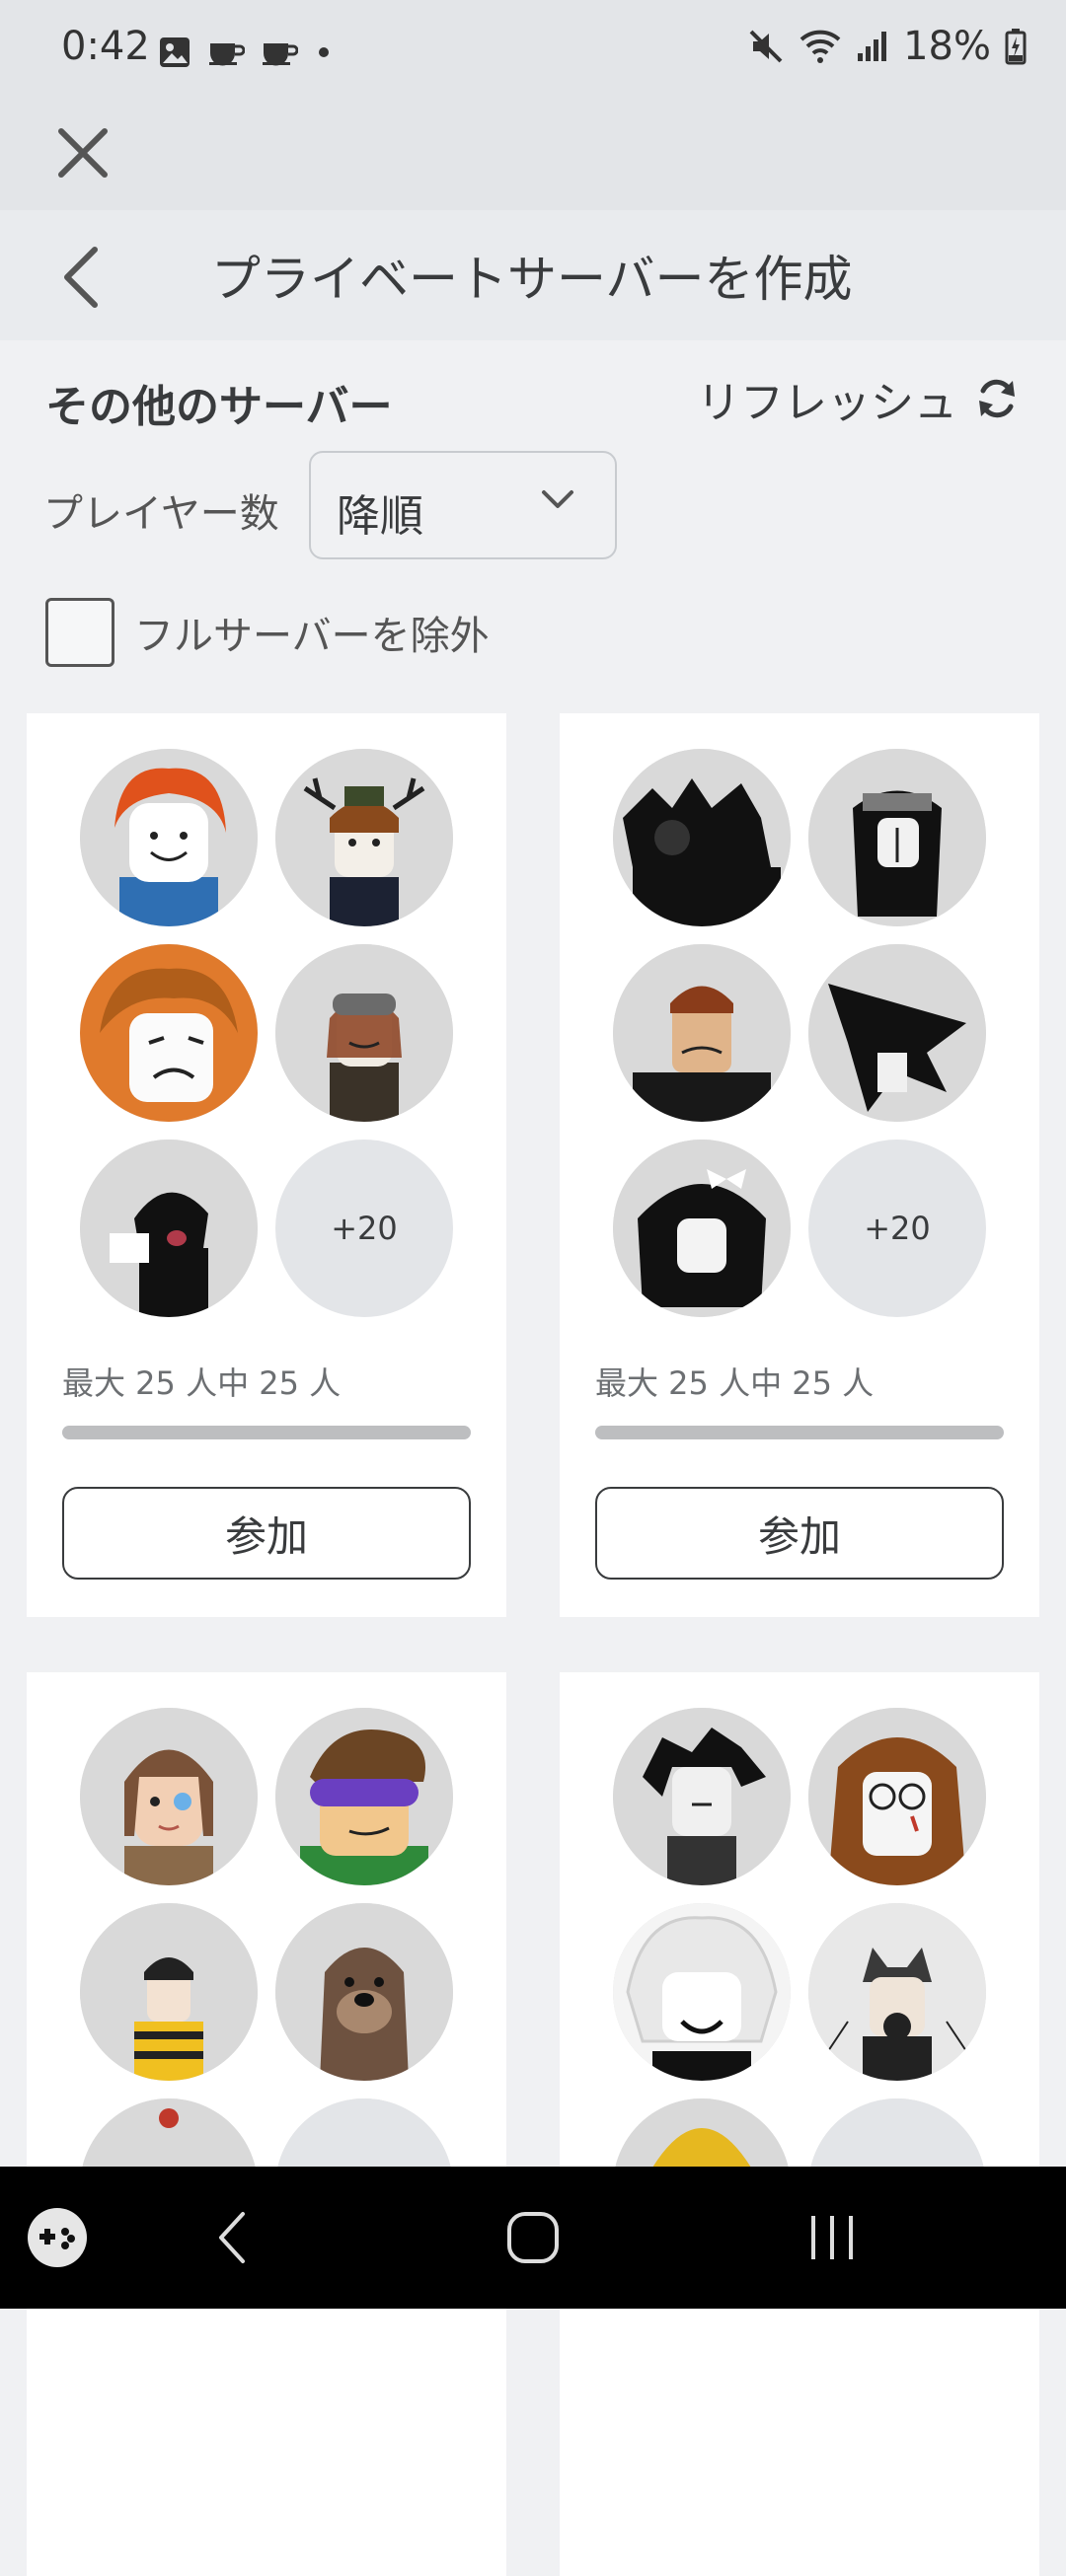  Describe the element at coordinates (219, 407) in the screenshot. I see `section-title: その他のサーバー` at that location.